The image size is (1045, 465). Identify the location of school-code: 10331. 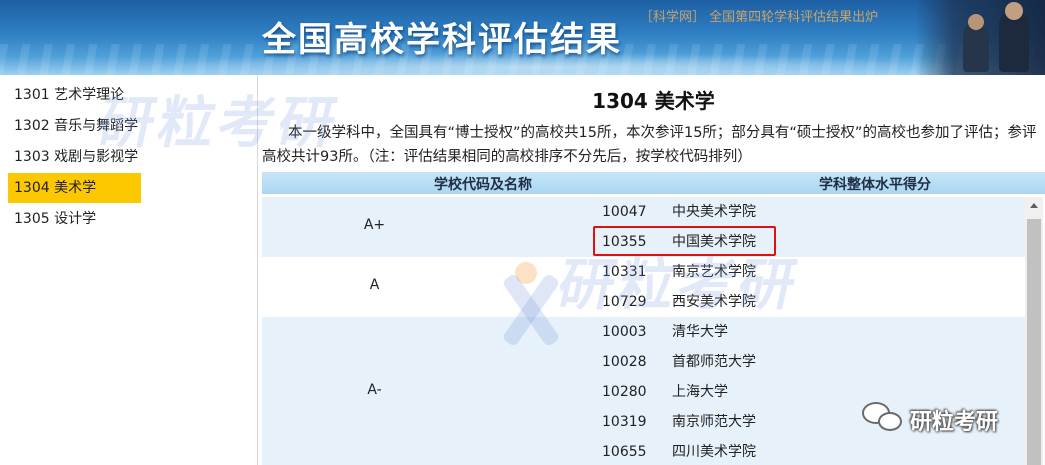
(624, 272).